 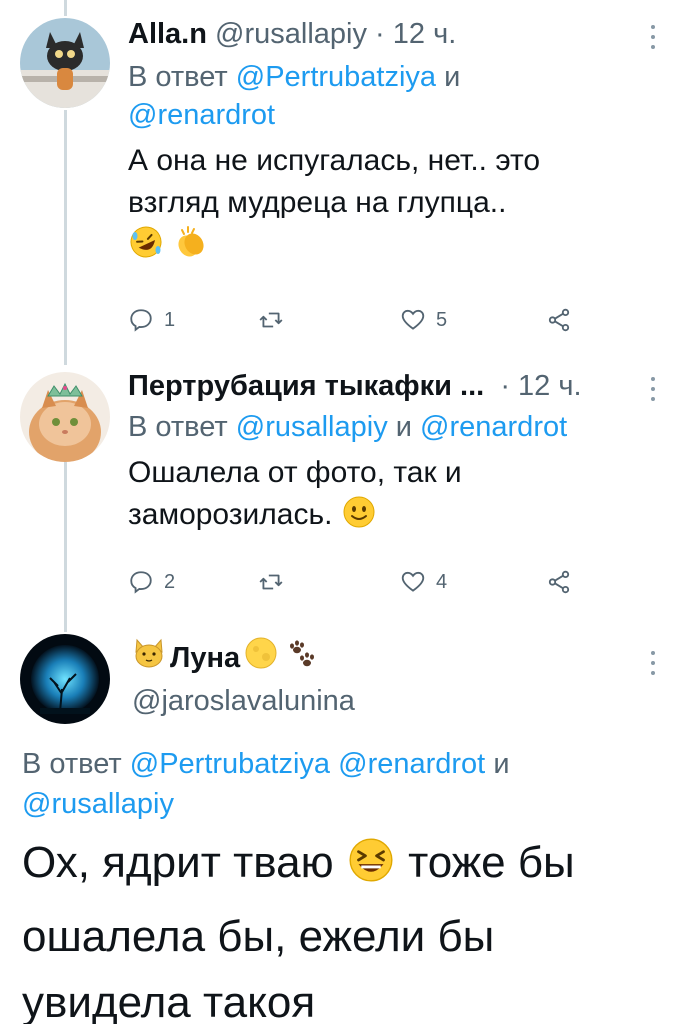 I want to click on reply-button: 2, so click(x=151, y=582).